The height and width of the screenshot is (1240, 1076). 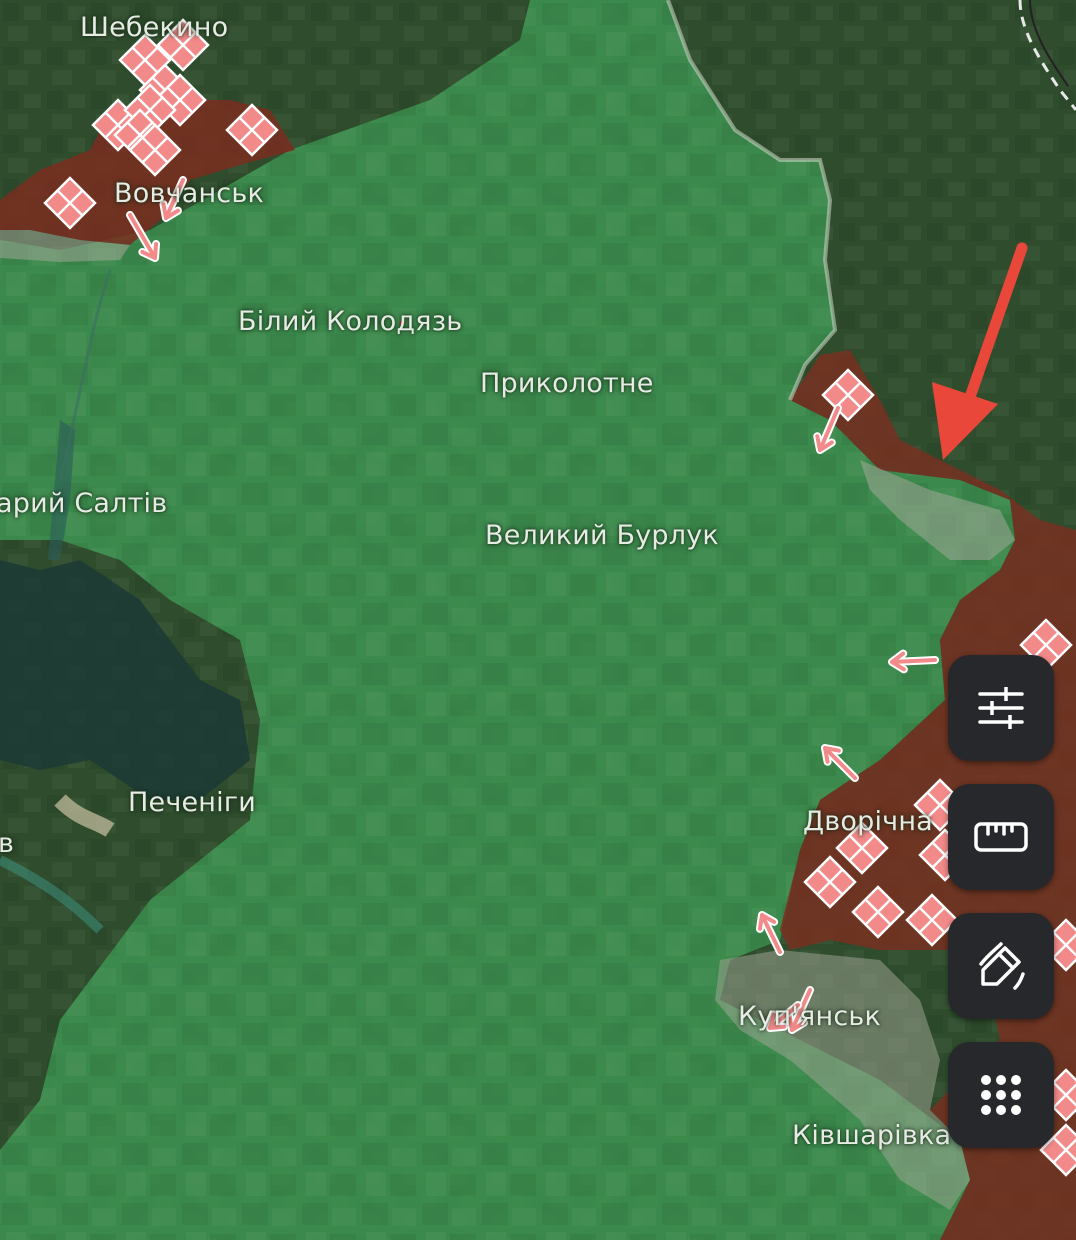 I want to click on grid-dots-icon, so click(x=1001, y=1095).